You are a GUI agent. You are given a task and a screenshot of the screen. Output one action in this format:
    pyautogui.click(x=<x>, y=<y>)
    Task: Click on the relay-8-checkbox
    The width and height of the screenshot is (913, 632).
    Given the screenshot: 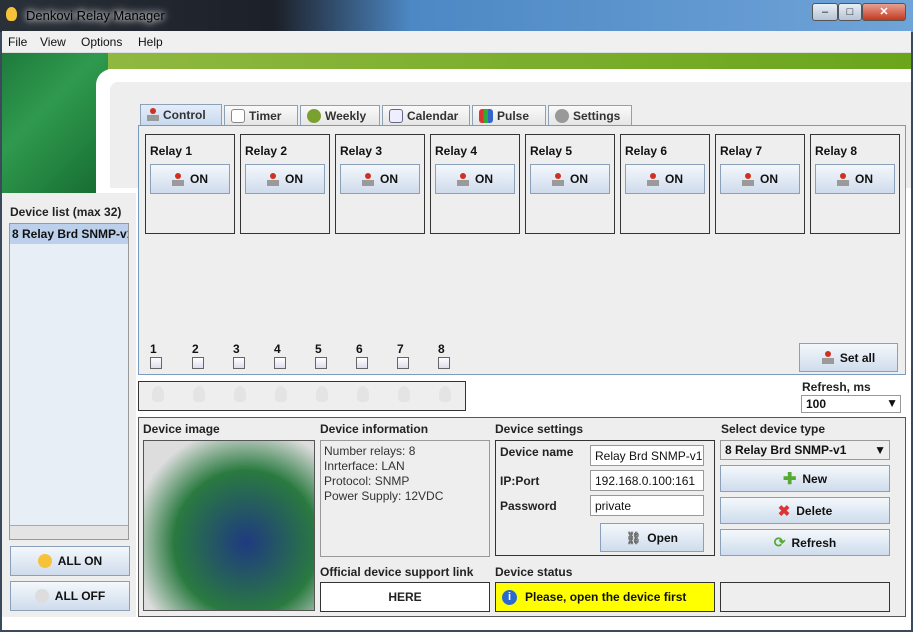 What is the action you would take?
    pyautogui.click(x=444, y=363)
    